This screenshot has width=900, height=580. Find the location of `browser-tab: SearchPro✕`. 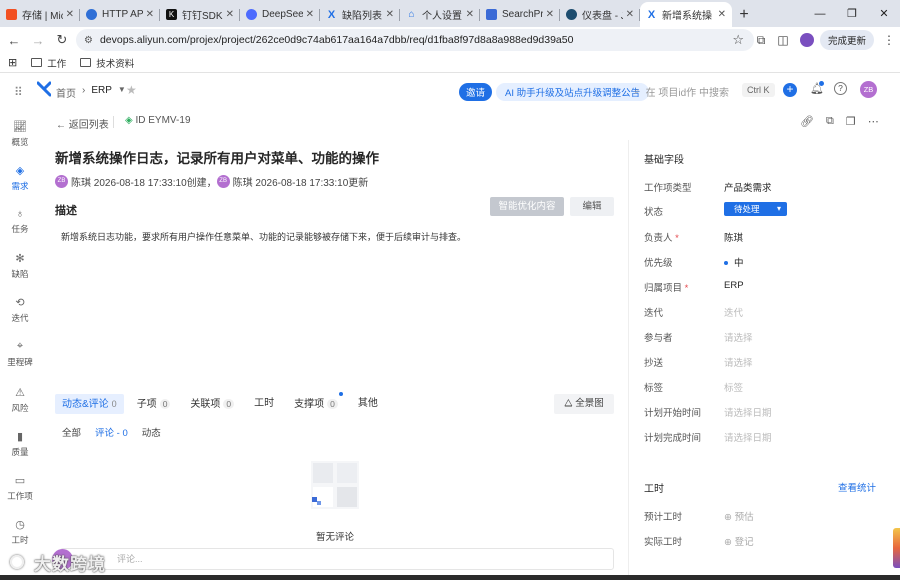

browser-tab: SearchPro✕ is located at coordinates (520, 14).